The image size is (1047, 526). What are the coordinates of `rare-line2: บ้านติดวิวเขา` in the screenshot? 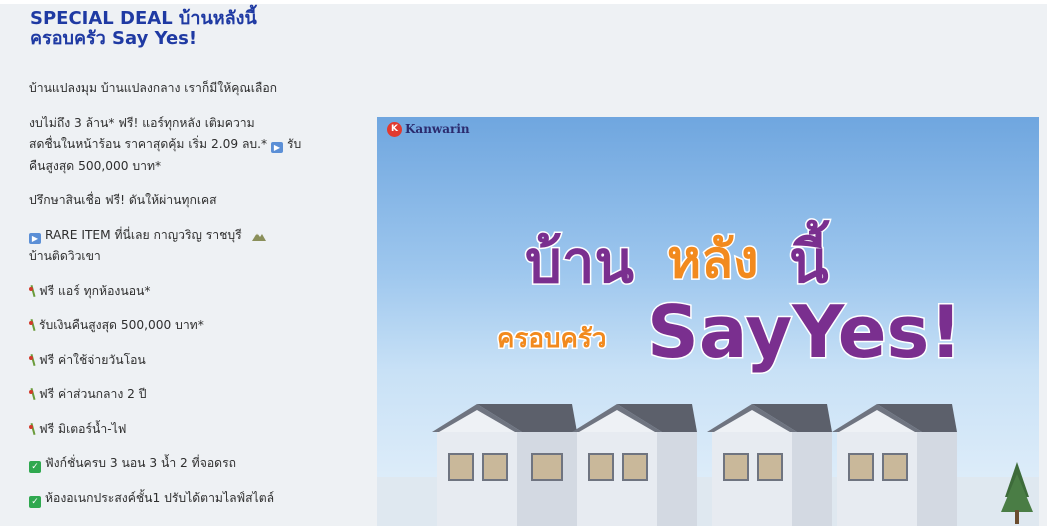 It's located at (65, 256).